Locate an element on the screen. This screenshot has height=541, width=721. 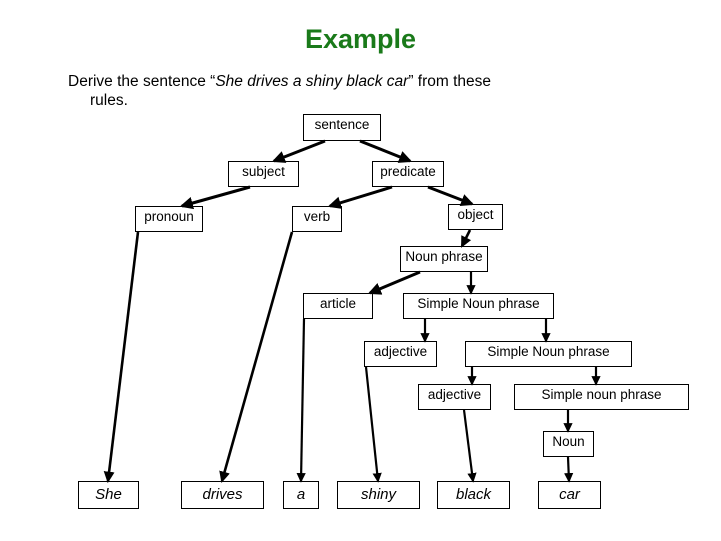
terminal-term-shiny: shiny is located at coordinates (378, 495).